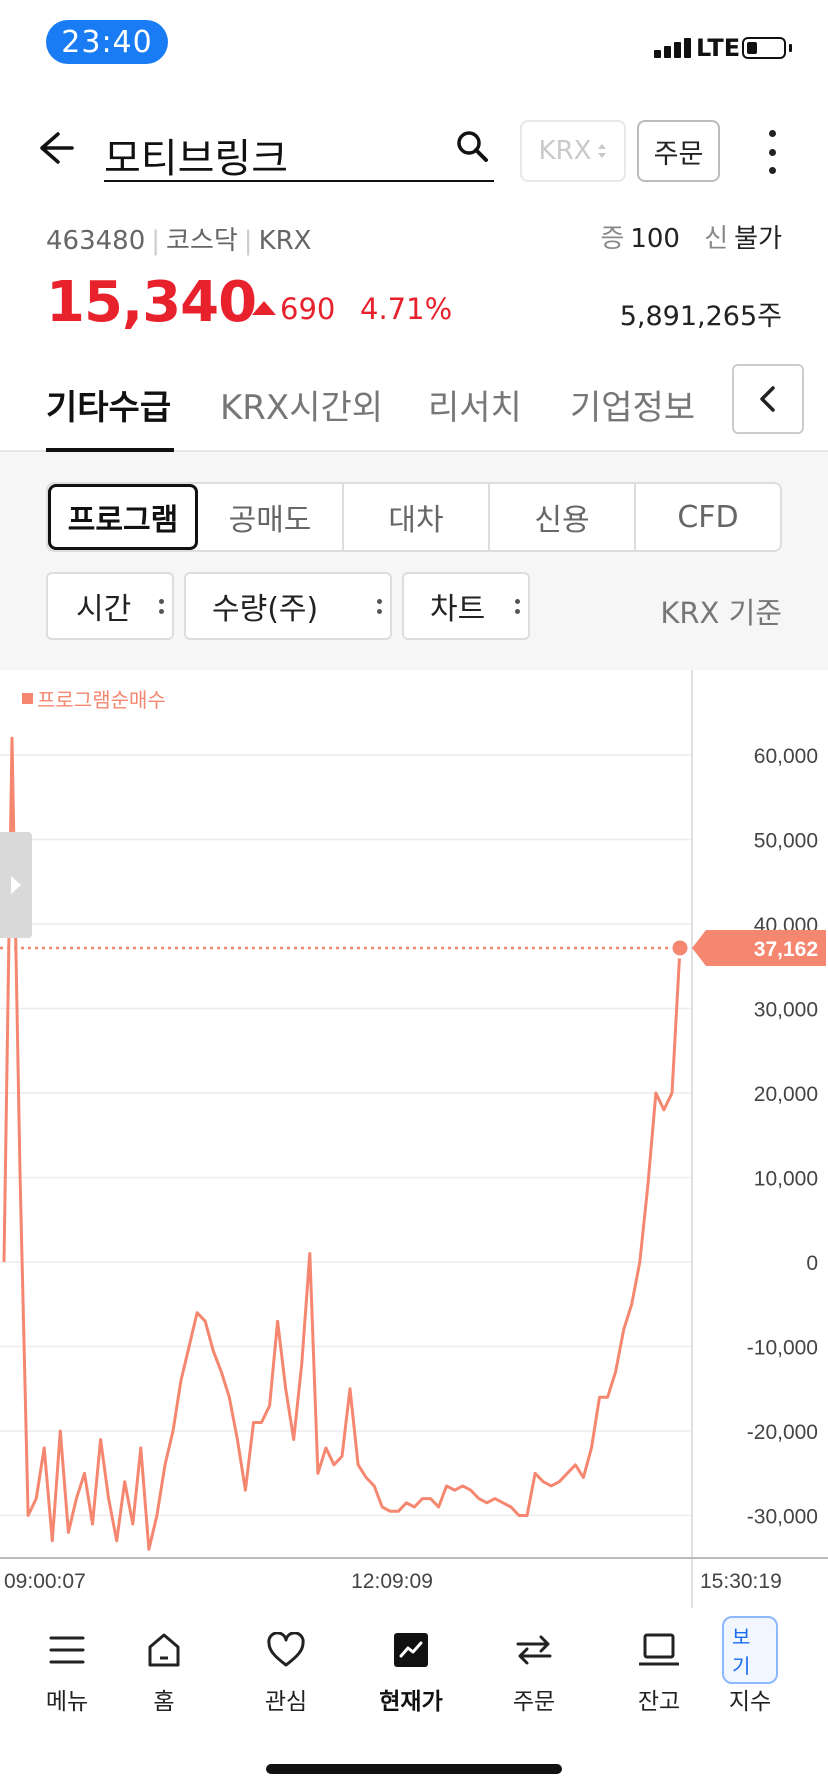 Image resolution: width=828 pixels, height=1792 pixels. Describe the element at coordinates (534, 1650) in the screenshot. I see `transfer-icon` at that location.